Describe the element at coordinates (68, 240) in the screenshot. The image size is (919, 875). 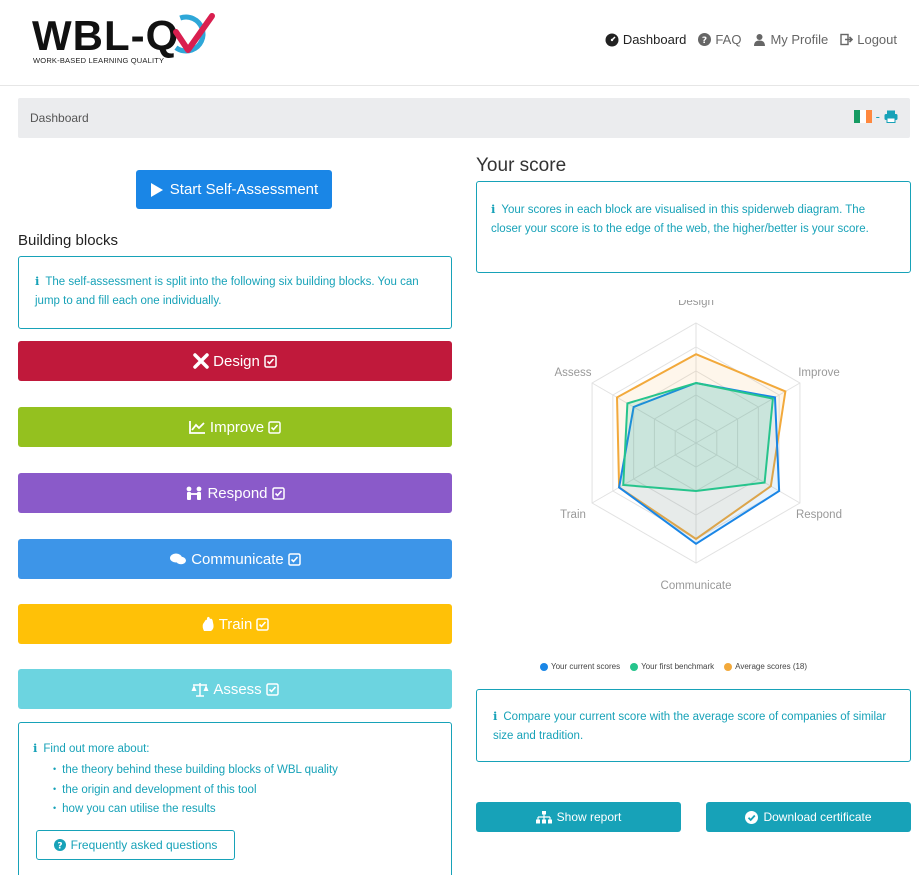
I see `building-blocks-title: Building blocks` at that location.